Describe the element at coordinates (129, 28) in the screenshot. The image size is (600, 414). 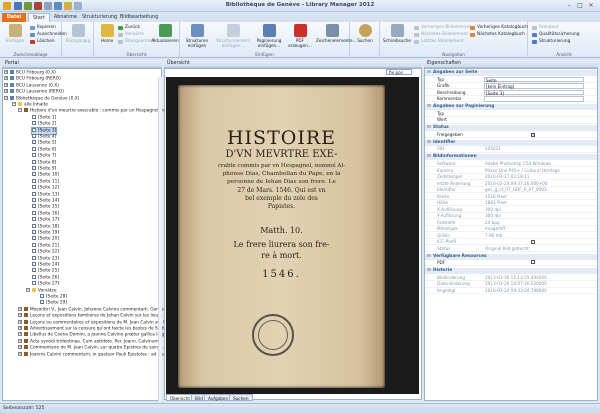
I see `back-button: Zurück` at that location.